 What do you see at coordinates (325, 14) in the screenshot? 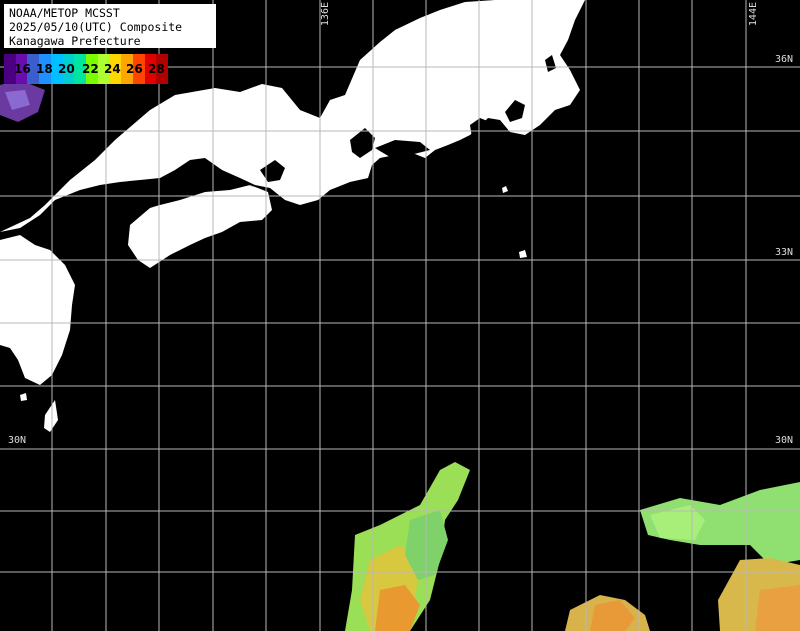
I see `lon-label-136e: 136E` at bounding box center [325, 14].